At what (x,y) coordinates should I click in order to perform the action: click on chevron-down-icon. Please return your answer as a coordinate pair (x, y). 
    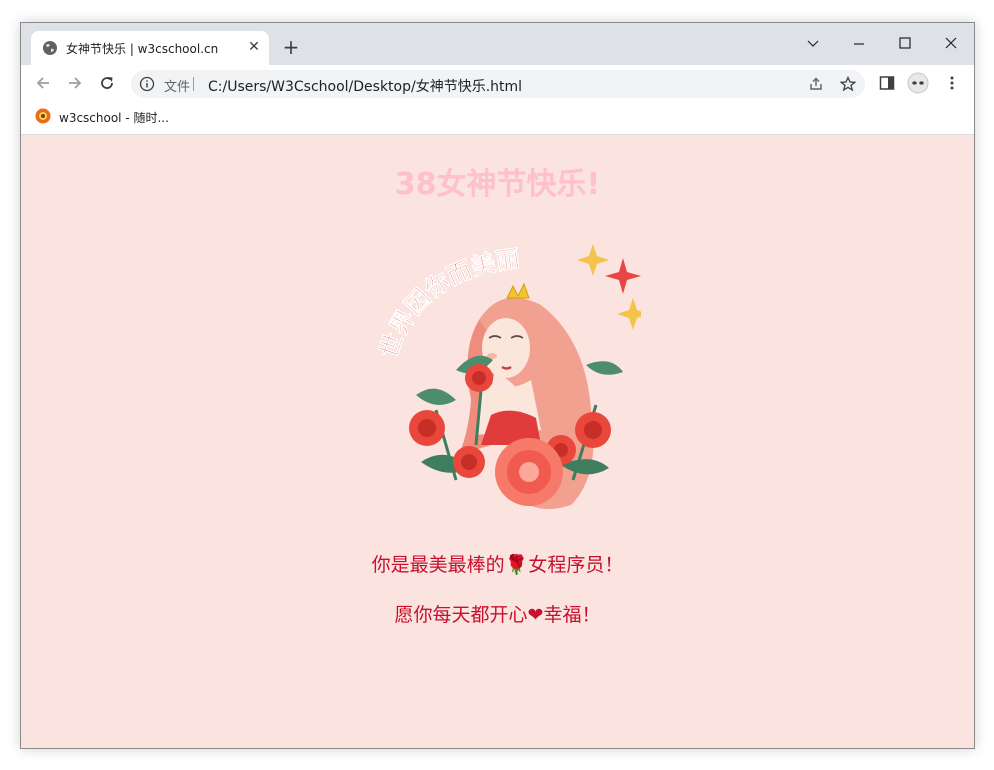
    Looking at the image, I should click on (813, 43).